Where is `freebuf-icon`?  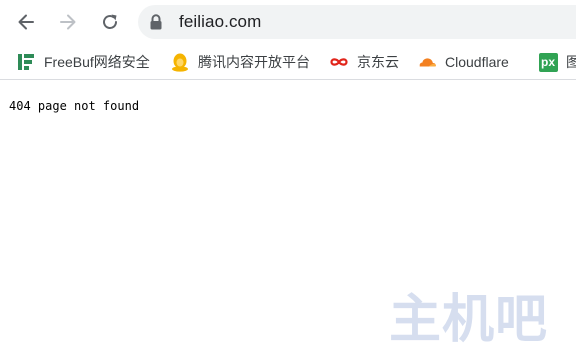 freebuf-icon is located at coordinates (26, 62).